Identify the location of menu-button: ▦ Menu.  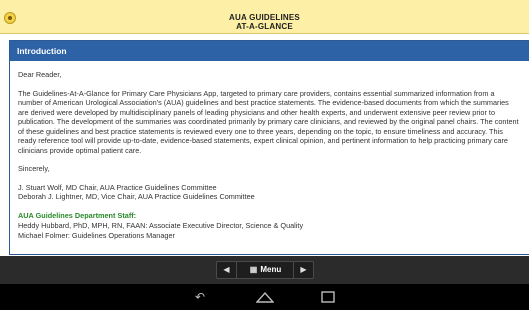
(265, 270).